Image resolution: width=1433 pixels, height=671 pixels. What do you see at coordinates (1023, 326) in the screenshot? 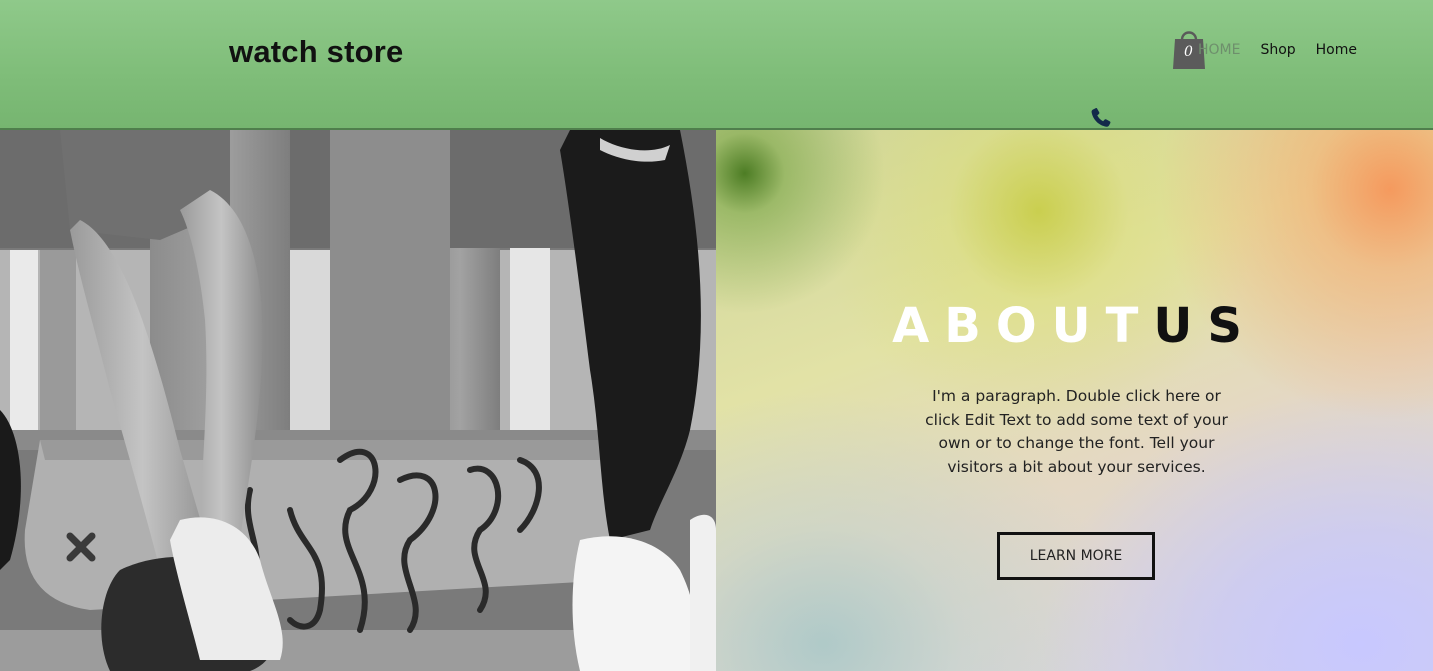
I see `about-title-light: ABOUT` at bounding box center [1023, 326].